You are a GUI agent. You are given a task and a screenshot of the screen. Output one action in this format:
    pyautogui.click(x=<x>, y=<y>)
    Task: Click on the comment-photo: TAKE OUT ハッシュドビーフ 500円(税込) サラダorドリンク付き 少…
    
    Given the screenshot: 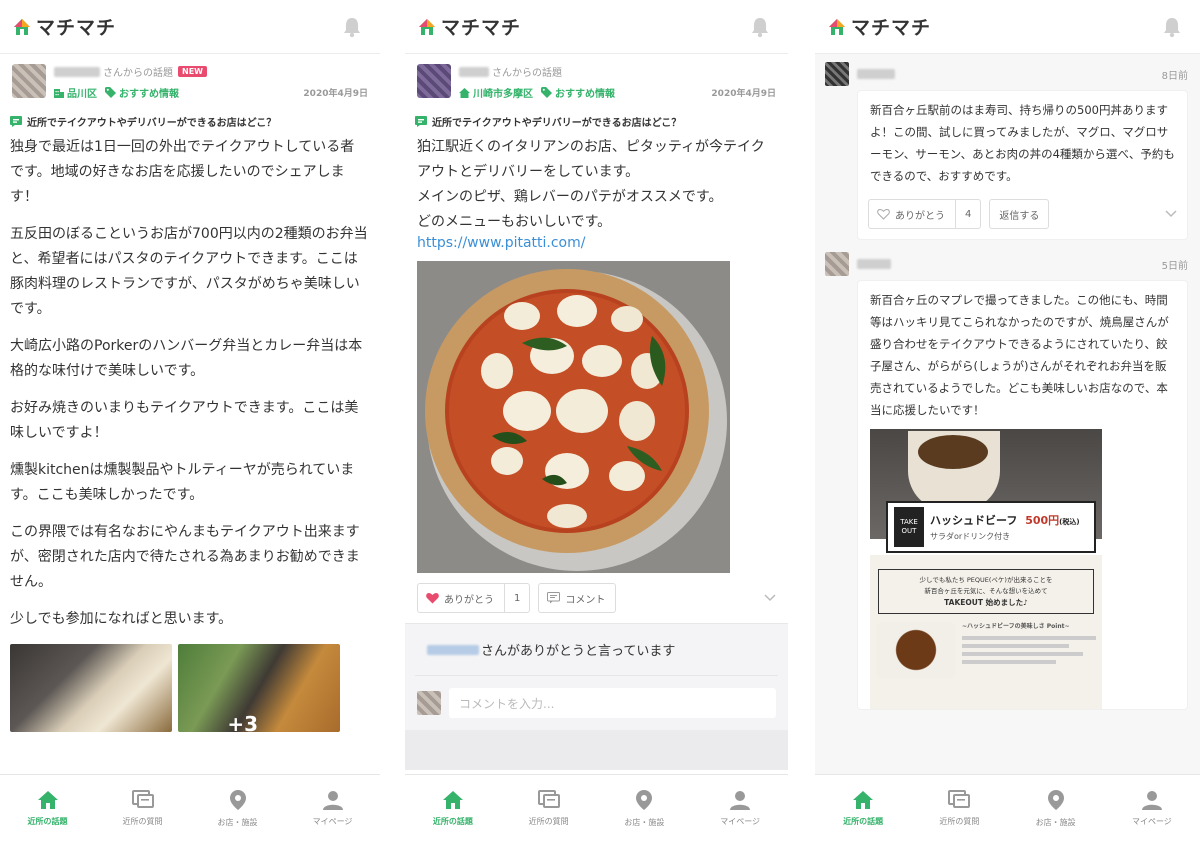 What is the action you would take?
    pyautogui.click(x=986, y=569)
    